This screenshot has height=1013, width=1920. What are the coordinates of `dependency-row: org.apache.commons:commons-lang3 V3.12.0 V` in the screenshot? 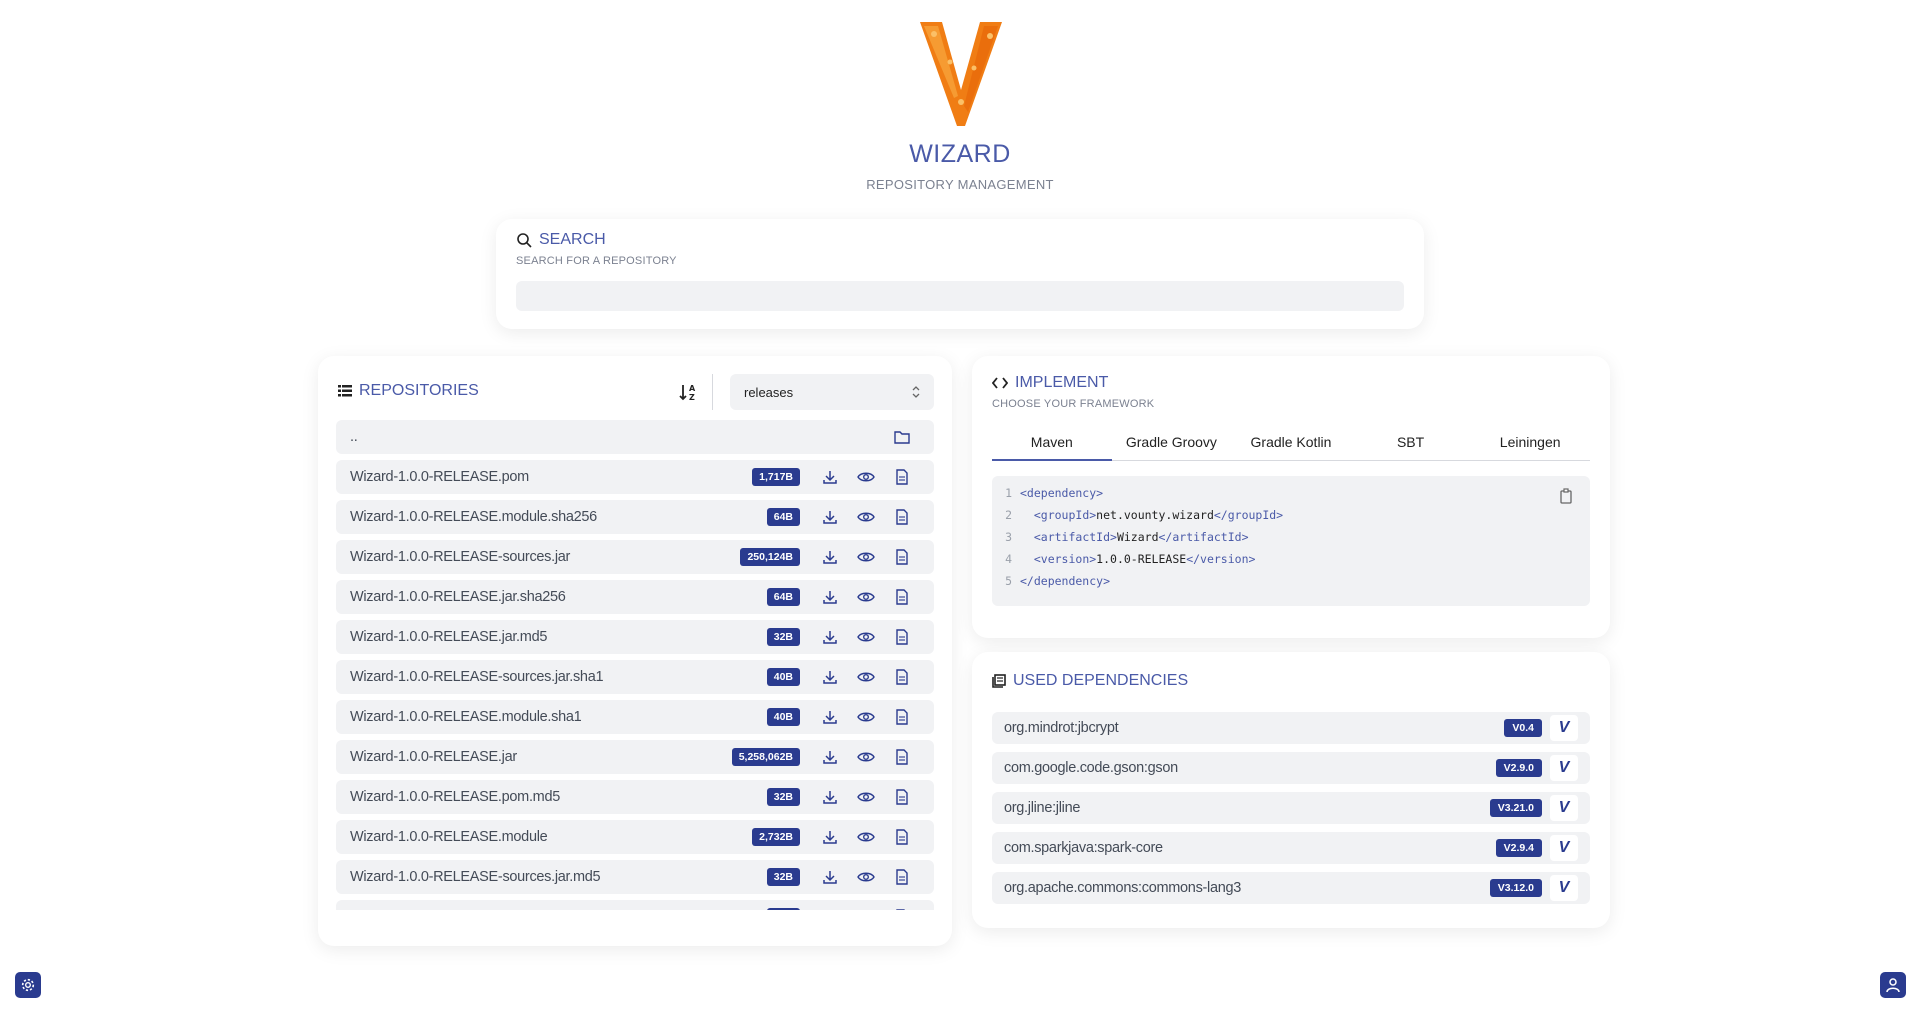 It's located at (1291, 888).